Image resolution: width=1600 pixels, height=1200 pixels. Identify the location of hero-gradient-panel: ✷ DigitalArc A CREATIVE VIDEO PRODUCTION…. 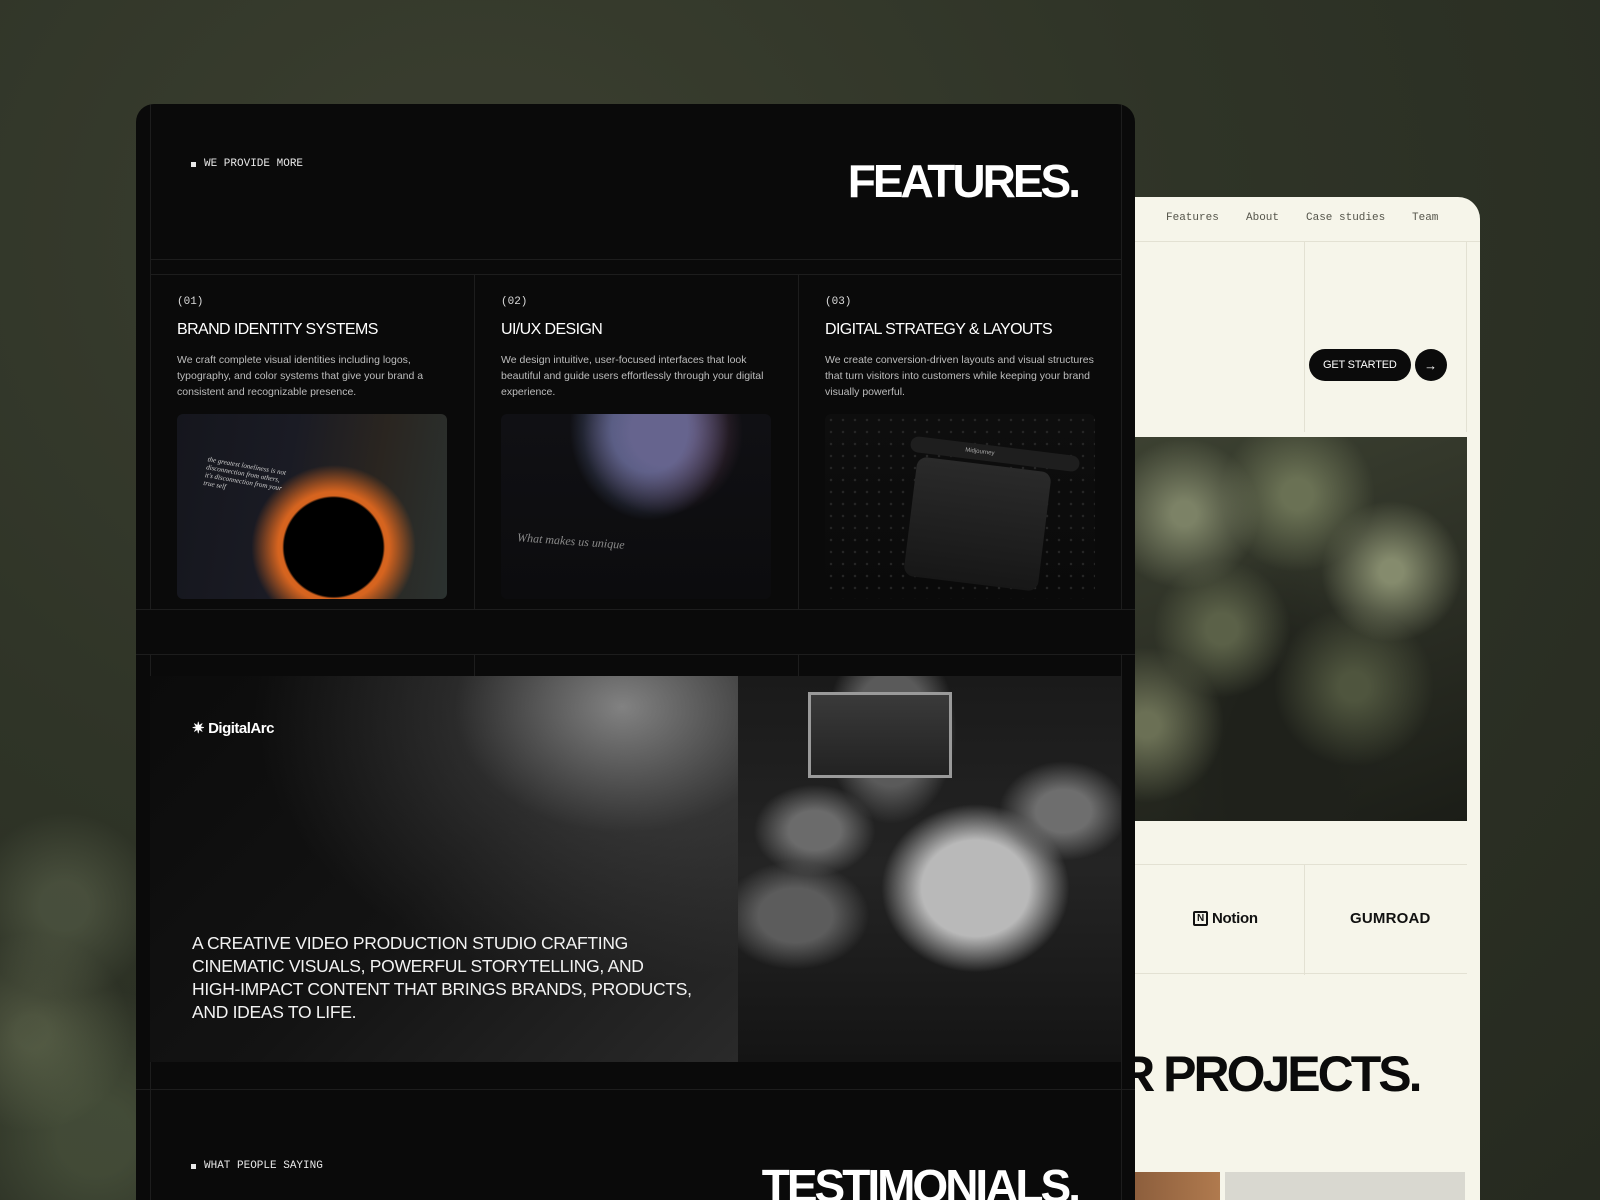
(445, 869).